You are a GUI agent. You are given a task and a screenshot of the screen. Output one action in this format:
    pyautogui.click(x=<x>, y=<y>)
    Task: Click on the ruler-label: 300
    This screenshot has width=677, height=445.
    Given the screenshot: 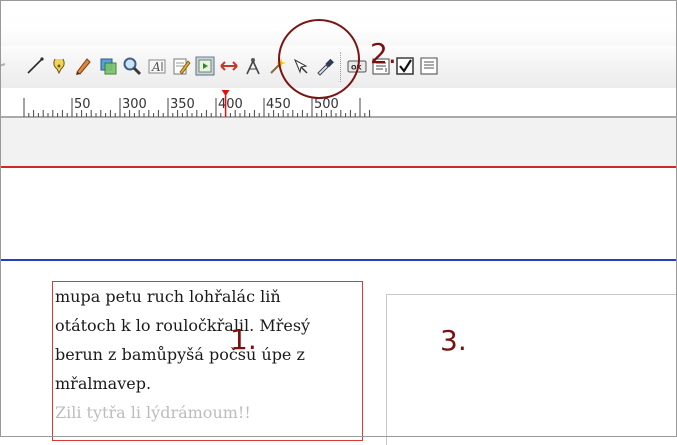 What is the action you would take?
    pyautogui.click(x=134, y=104)
    